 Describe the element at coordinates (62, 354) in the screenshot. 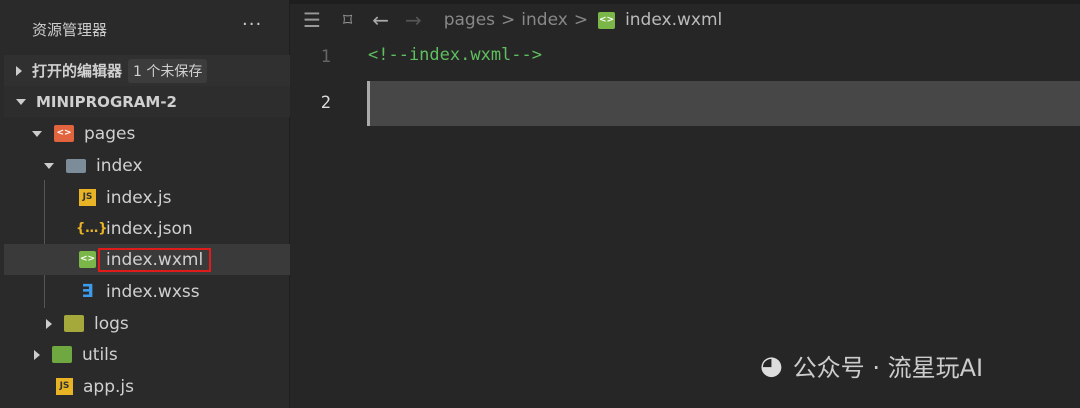

I see `folder-utils-icon` at that location.